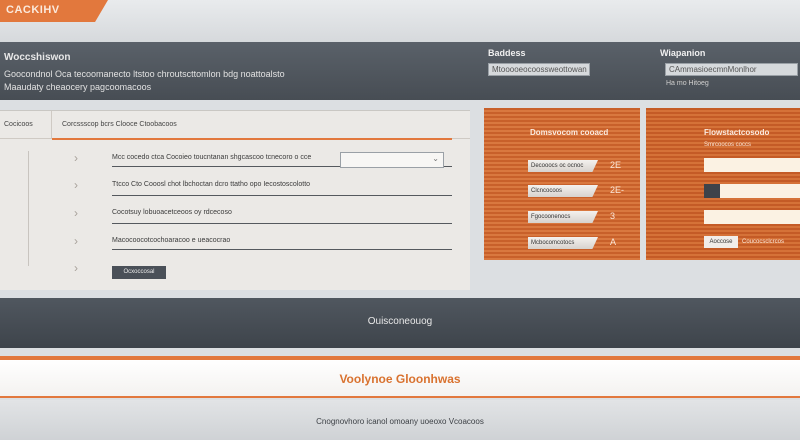  Describe the element at coordinates (683, 53) in the screenshot. I see `field-b-label: Wiapanion` at that location.